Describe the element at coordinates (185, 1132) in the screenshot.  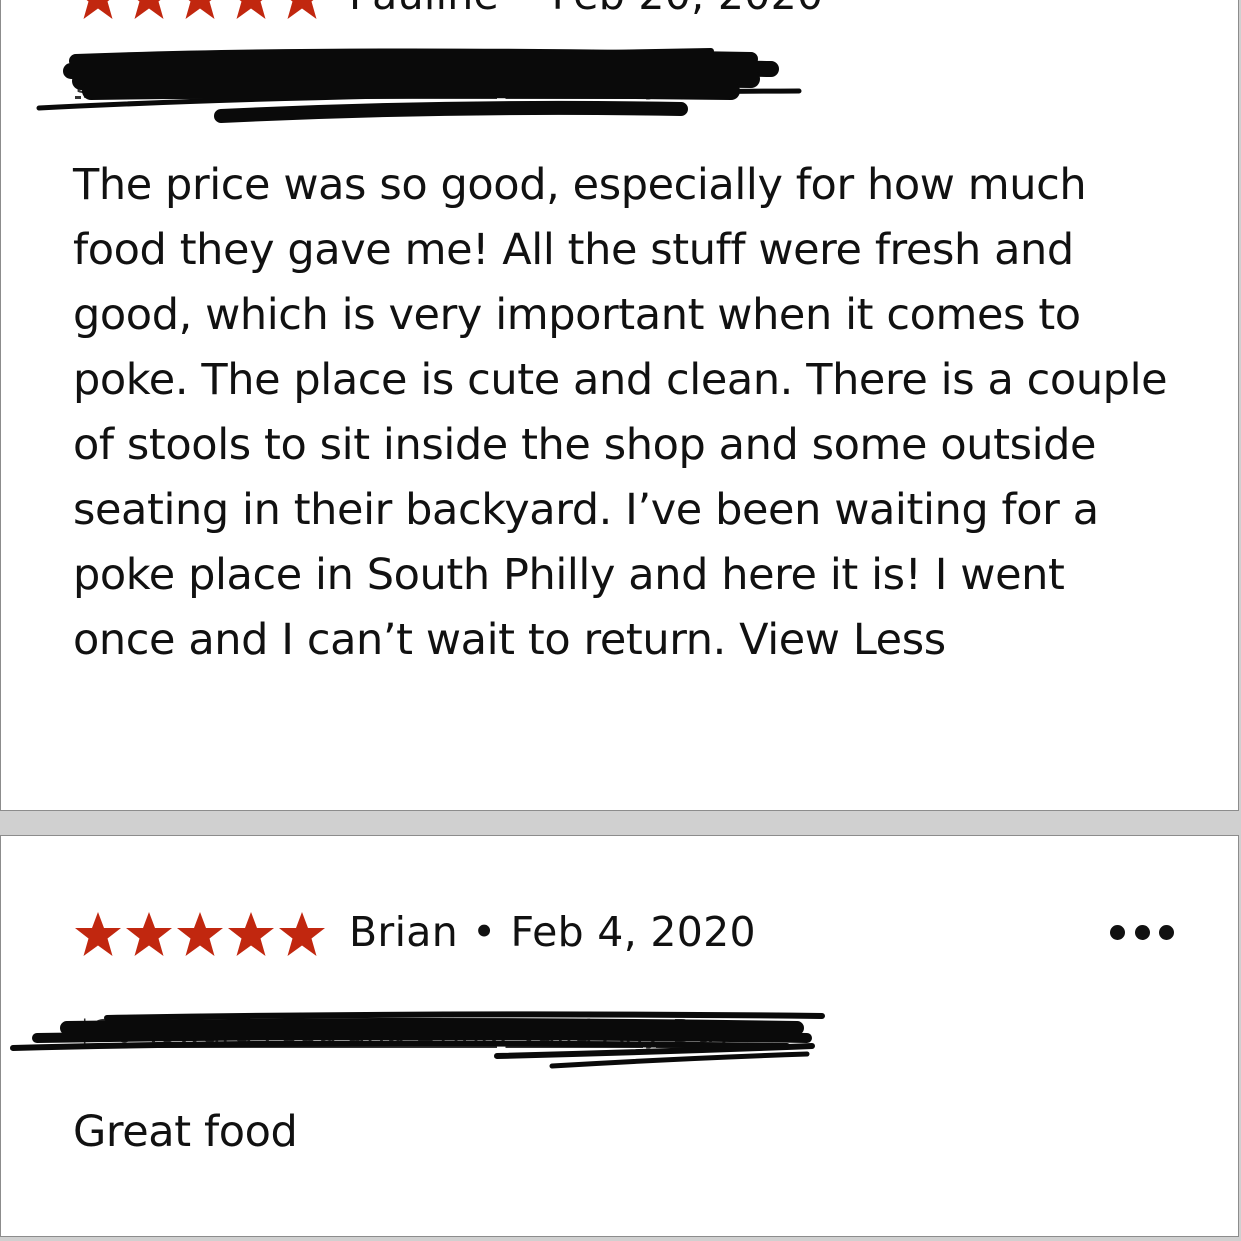
I see `review-text: Great food` at that location.